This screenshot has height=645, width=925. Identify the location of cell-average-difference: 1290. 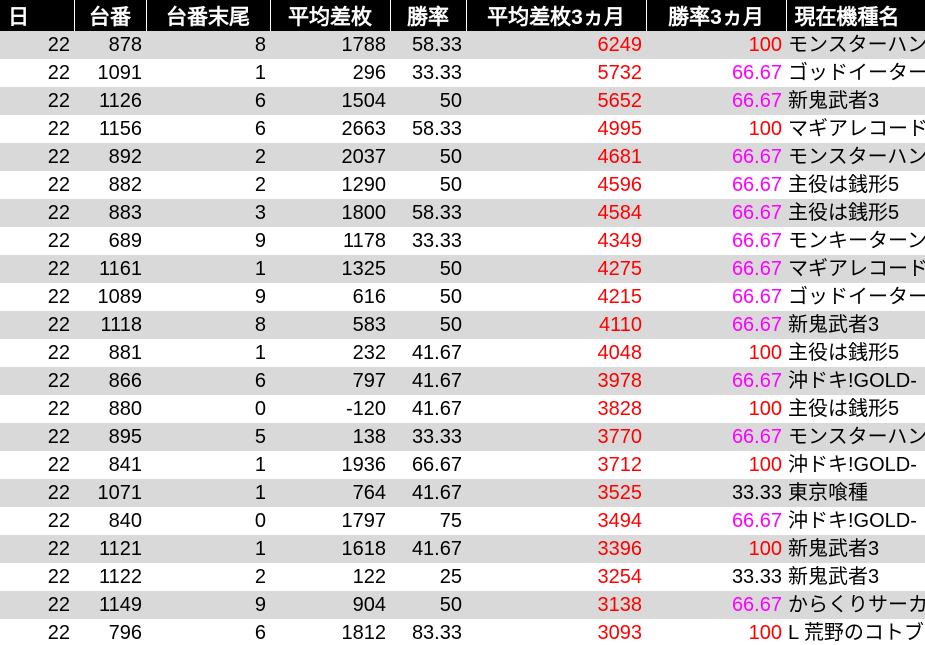
(330, 185).